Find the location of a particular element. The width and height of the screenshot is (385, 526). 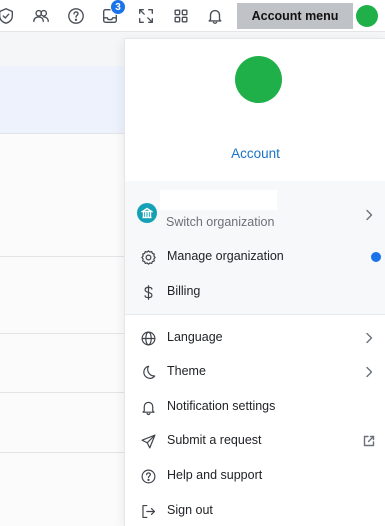

language-item: Language is located at coordinates (255, 338).